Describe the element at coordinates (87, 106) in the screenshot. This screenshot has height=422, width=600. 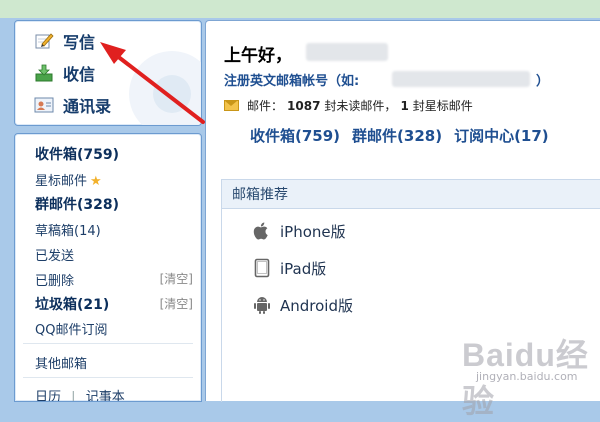
I see `contacts-label: 通讯录` at that location.